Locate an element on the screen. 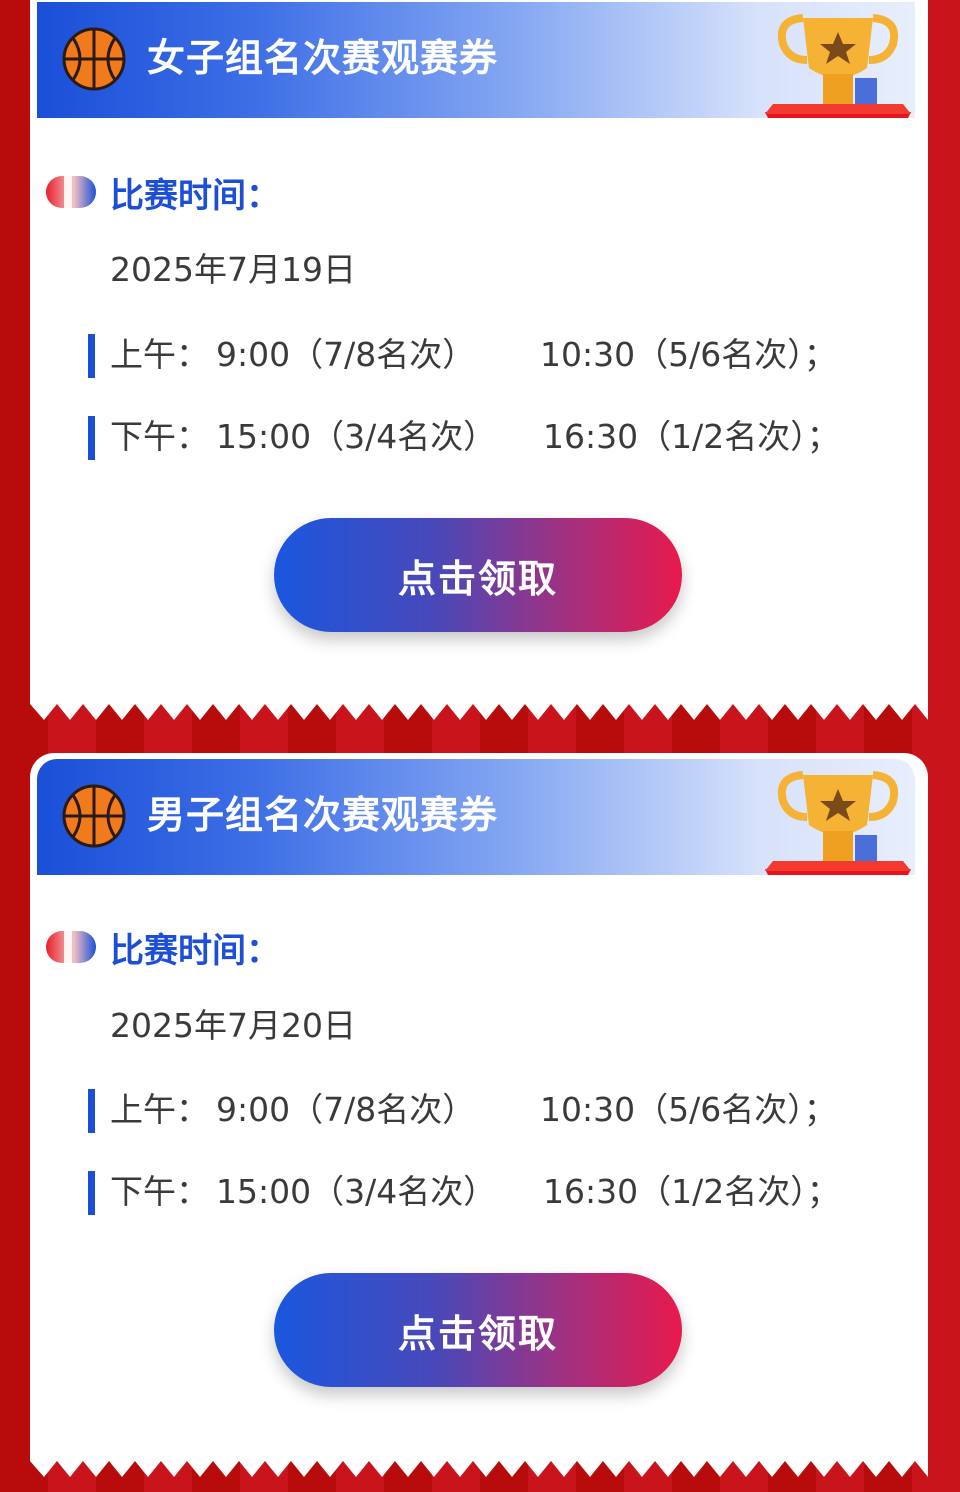 The width and height of the screenshot is (960, 1492). match-date: 2025年7月20日 is located at coordinates (233, 1025).